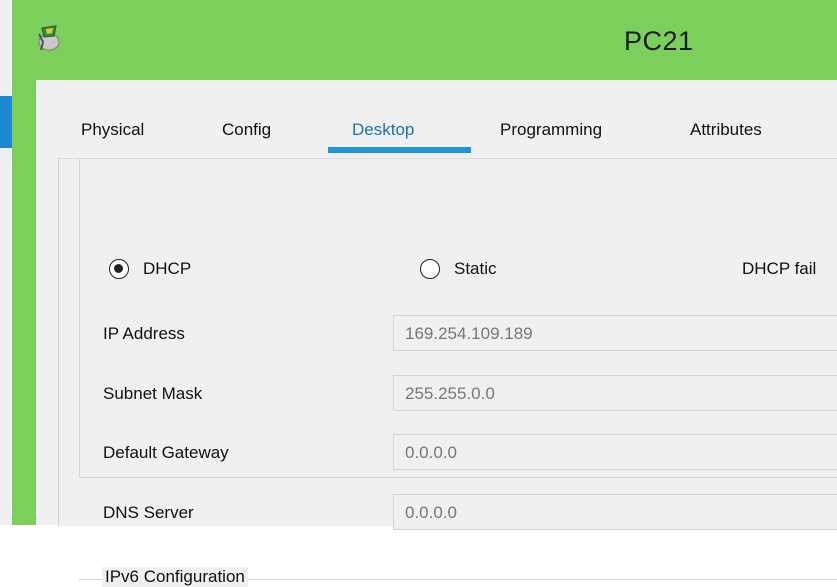 The image size is (837, 587). Describe the element at coordinates (383, 130) in the screenshot. I see `tab-desktop: Desktop` at that location.